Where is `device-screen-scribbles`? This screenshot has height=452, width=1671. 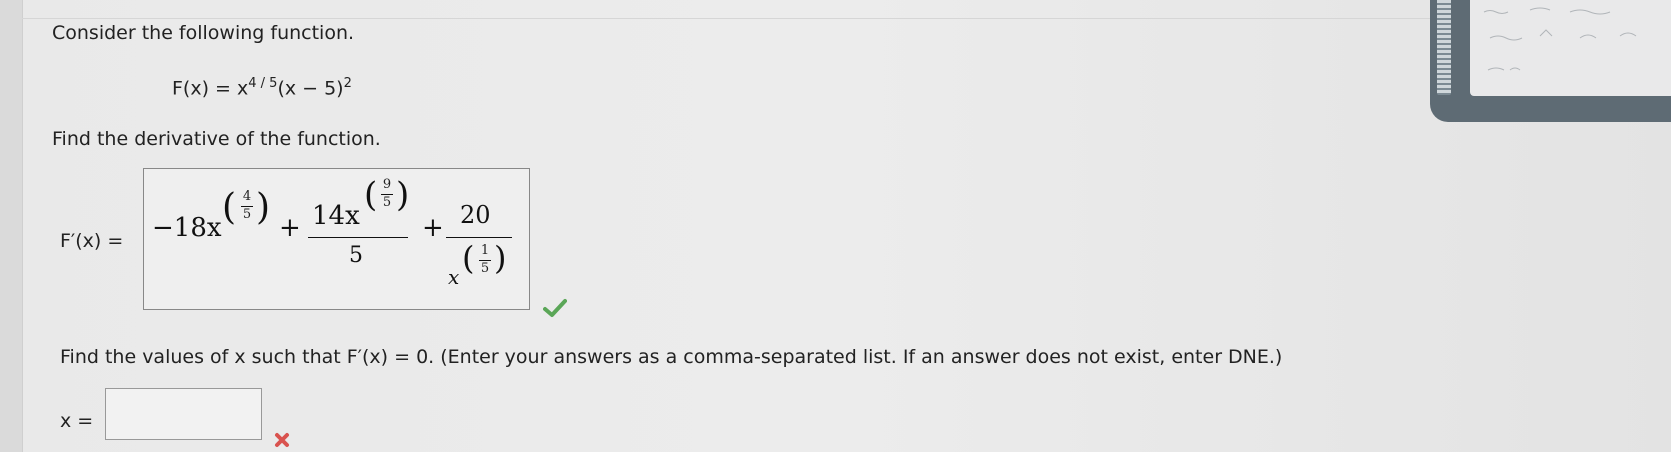 device-screen-scribbles is located at coordinates (1560, 39).